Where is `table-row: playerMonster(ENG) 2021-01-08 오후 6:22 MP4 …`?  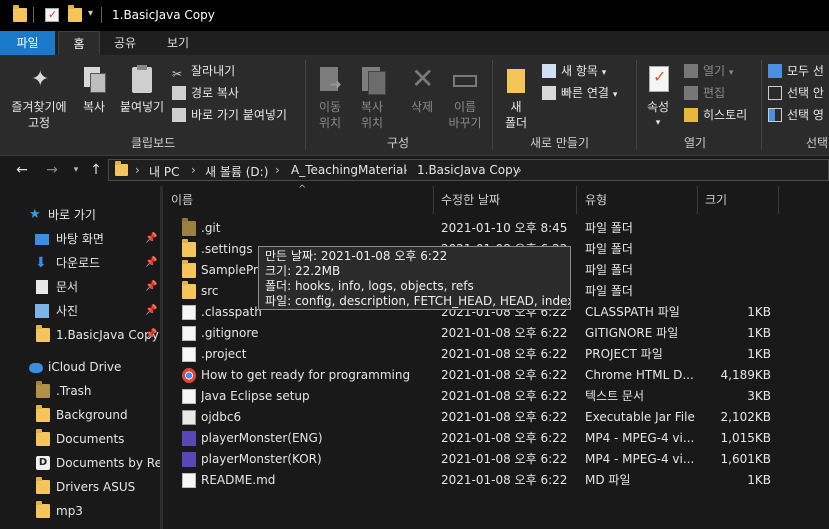 table-row: playerMonster(ENG) 2021-01-08 오후 6:22 MP4 … is located at coordinates (496, 438).